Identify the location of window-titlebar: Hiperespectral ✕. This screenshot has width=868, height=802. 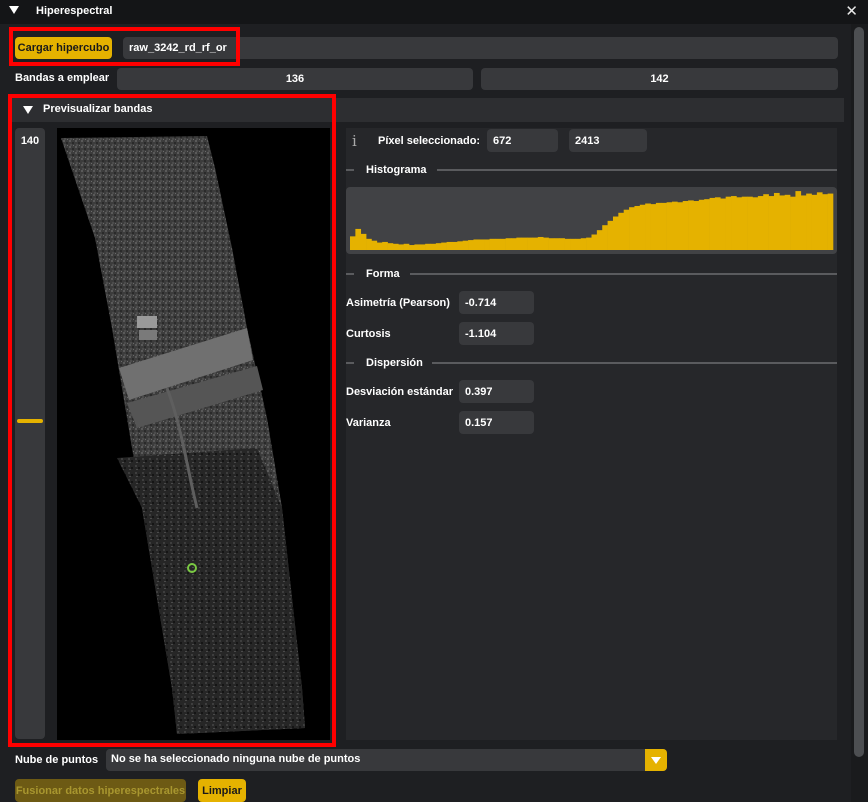
(434, 12).